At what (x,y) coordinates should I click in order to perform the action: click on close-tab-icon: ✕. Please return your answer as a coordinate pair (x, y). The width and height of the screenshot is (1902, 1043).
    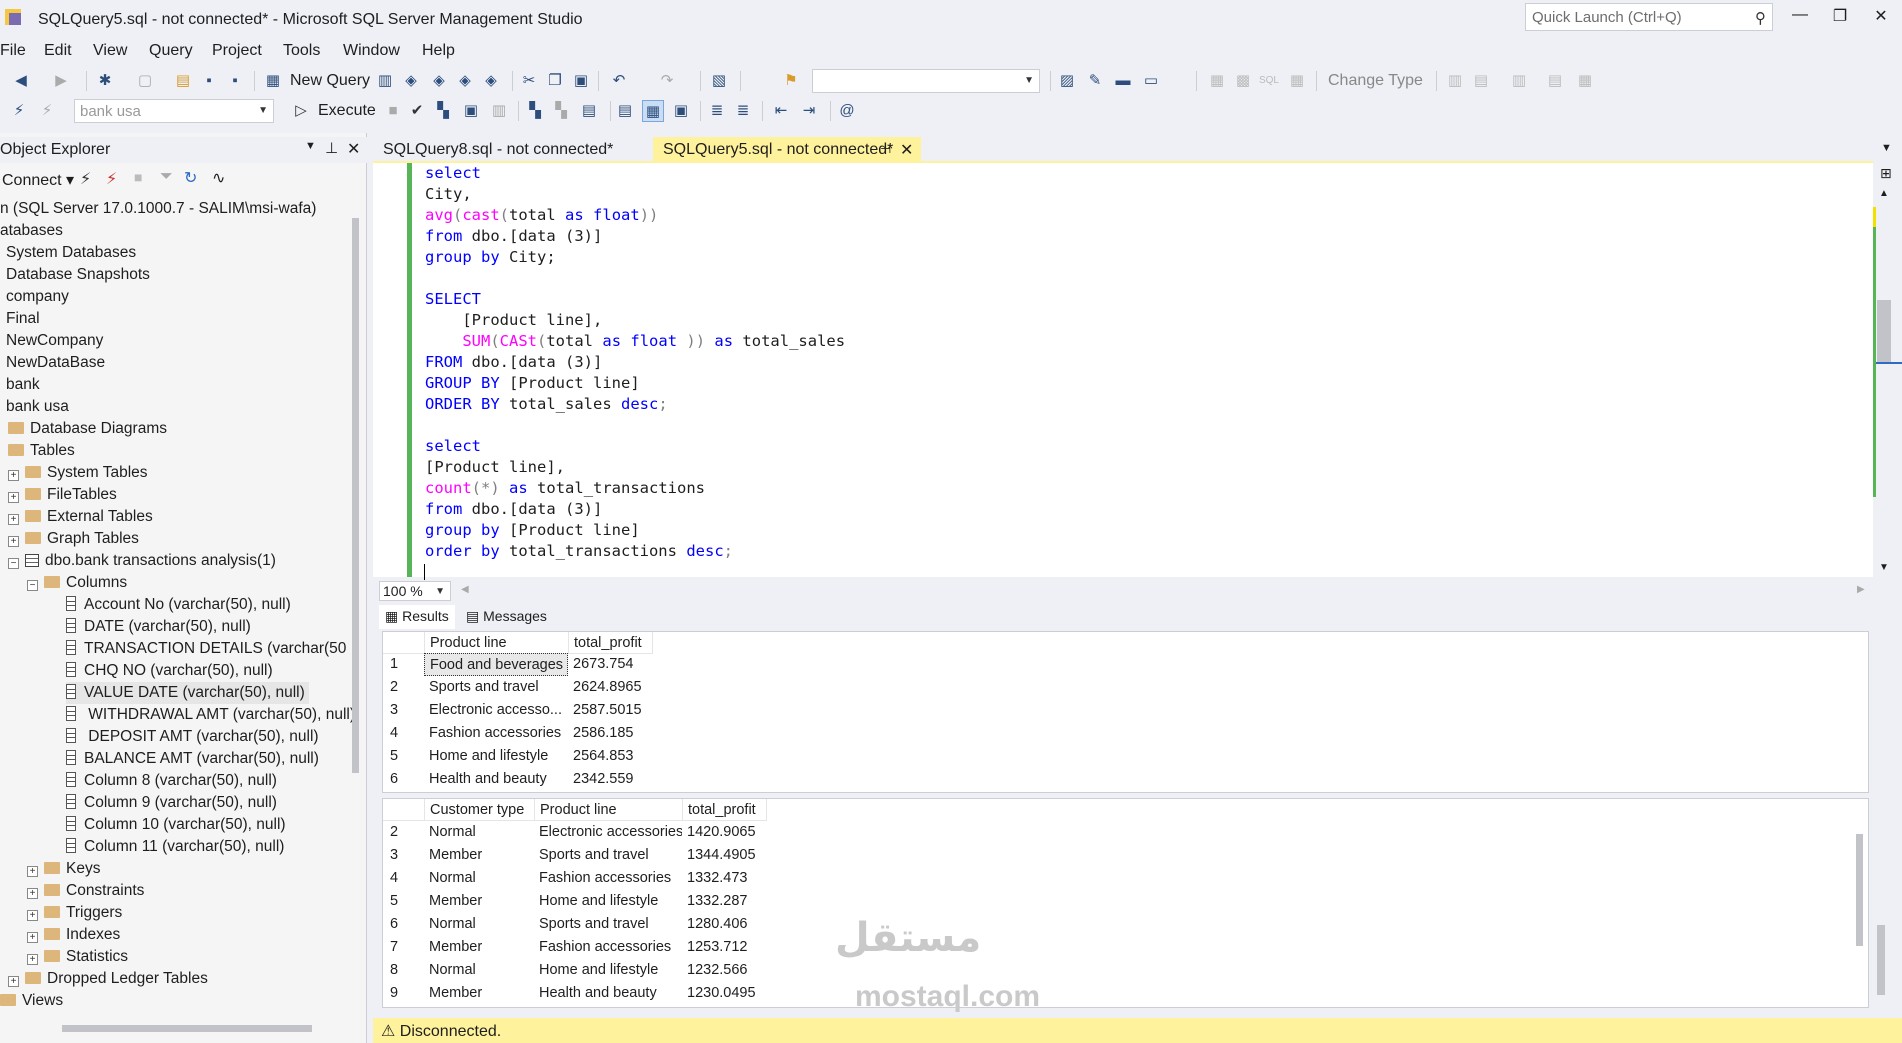
    Looking at the image, I should click on (906, 150).